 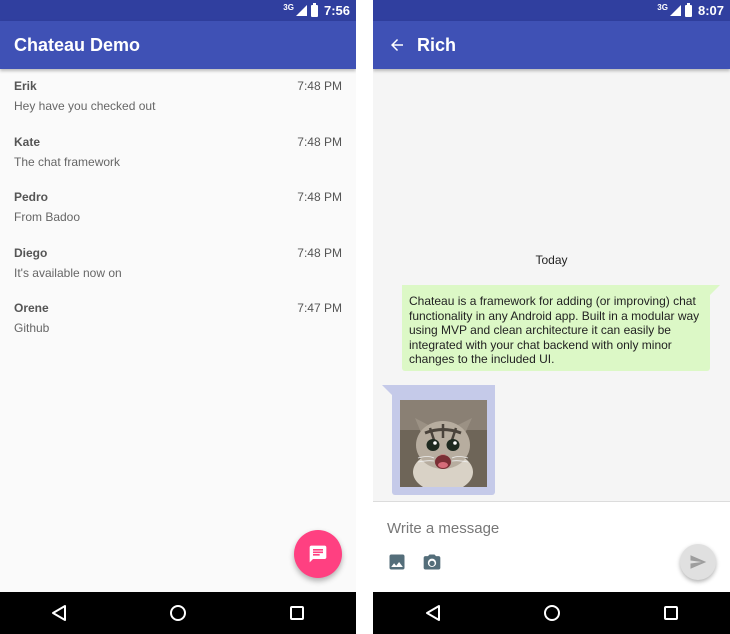 I want to click on conversation-item-diego: Diego 7:48 PM It's available now on, so click(x=178, y=264).